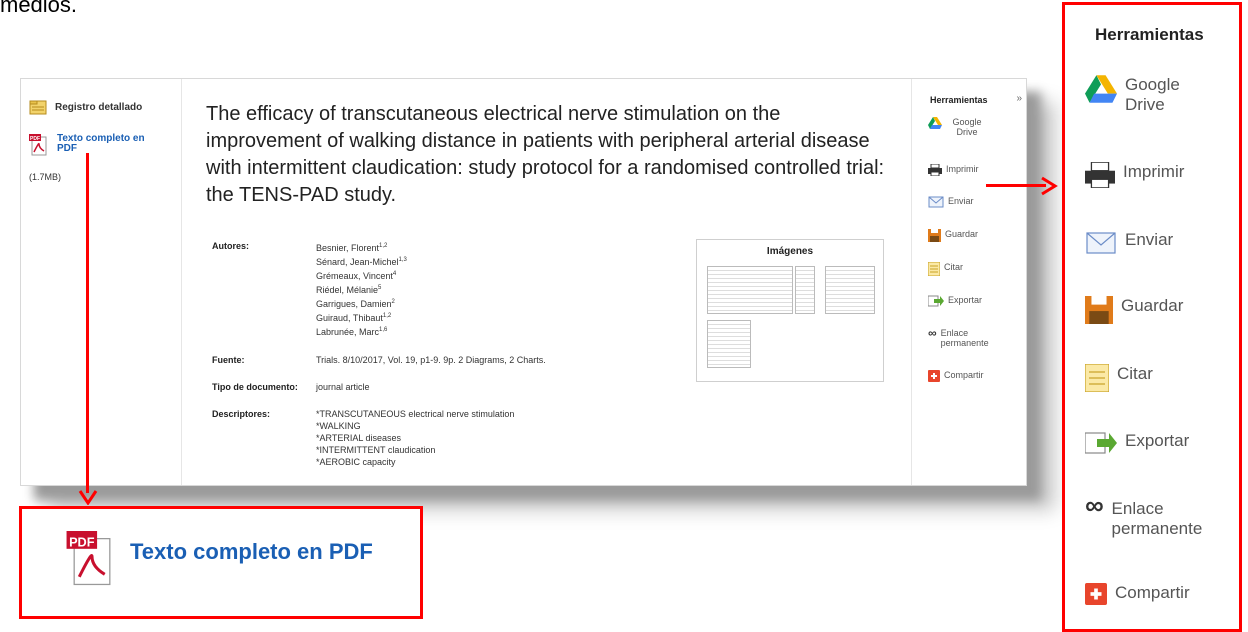 Image resolution: width=1248 pixels, height=632 pixels. What do you see at coordinates (354, 304) in the screenshot?
I see `author-name: Garrigues, Damien` at bounding box center [354, 304].